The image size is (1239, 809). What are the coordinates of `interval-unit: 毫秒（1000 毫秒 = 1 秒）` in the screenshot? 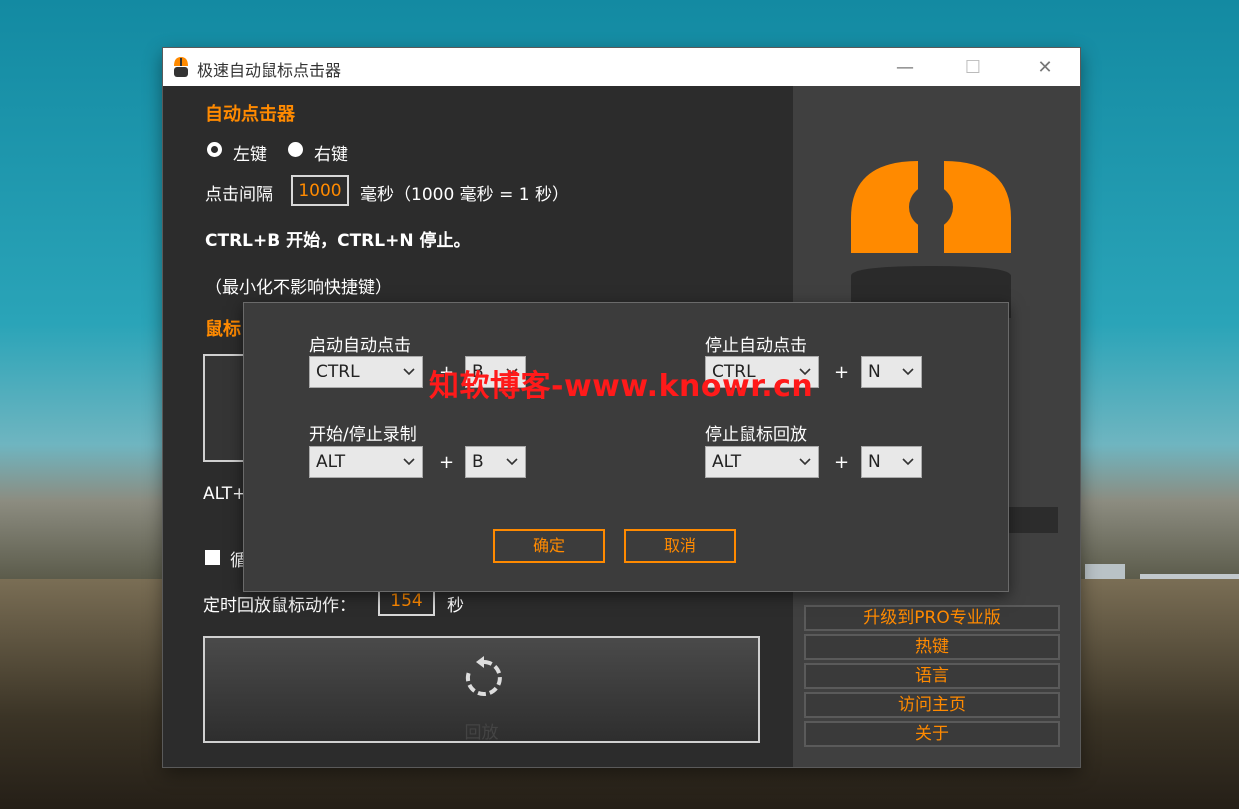 It's located at (464, 195).